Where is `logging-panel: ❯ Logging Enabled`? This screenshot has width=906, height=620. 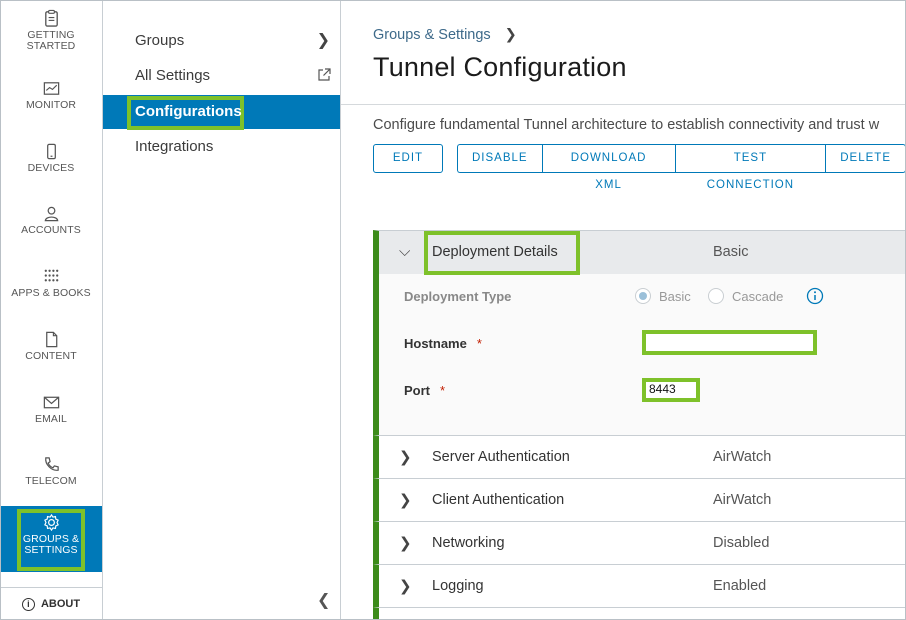 logging-panel: ❯ Logging Enabled is located at coordinates (639, 586).